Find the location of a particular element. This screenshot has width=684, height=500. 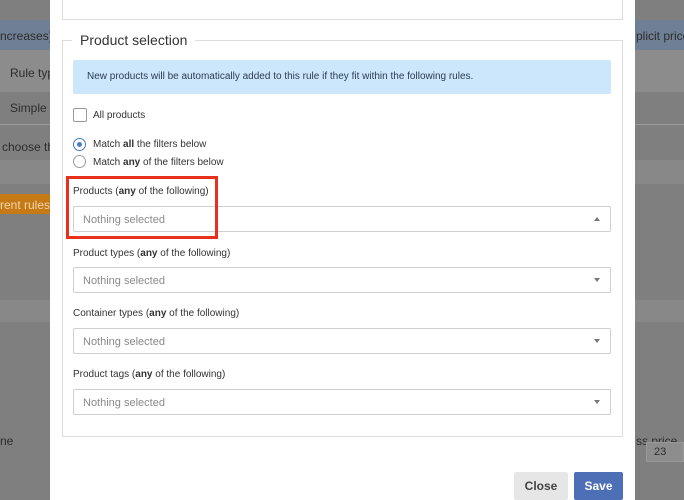

all-products-label: All products is located at coordinates (119, 115).